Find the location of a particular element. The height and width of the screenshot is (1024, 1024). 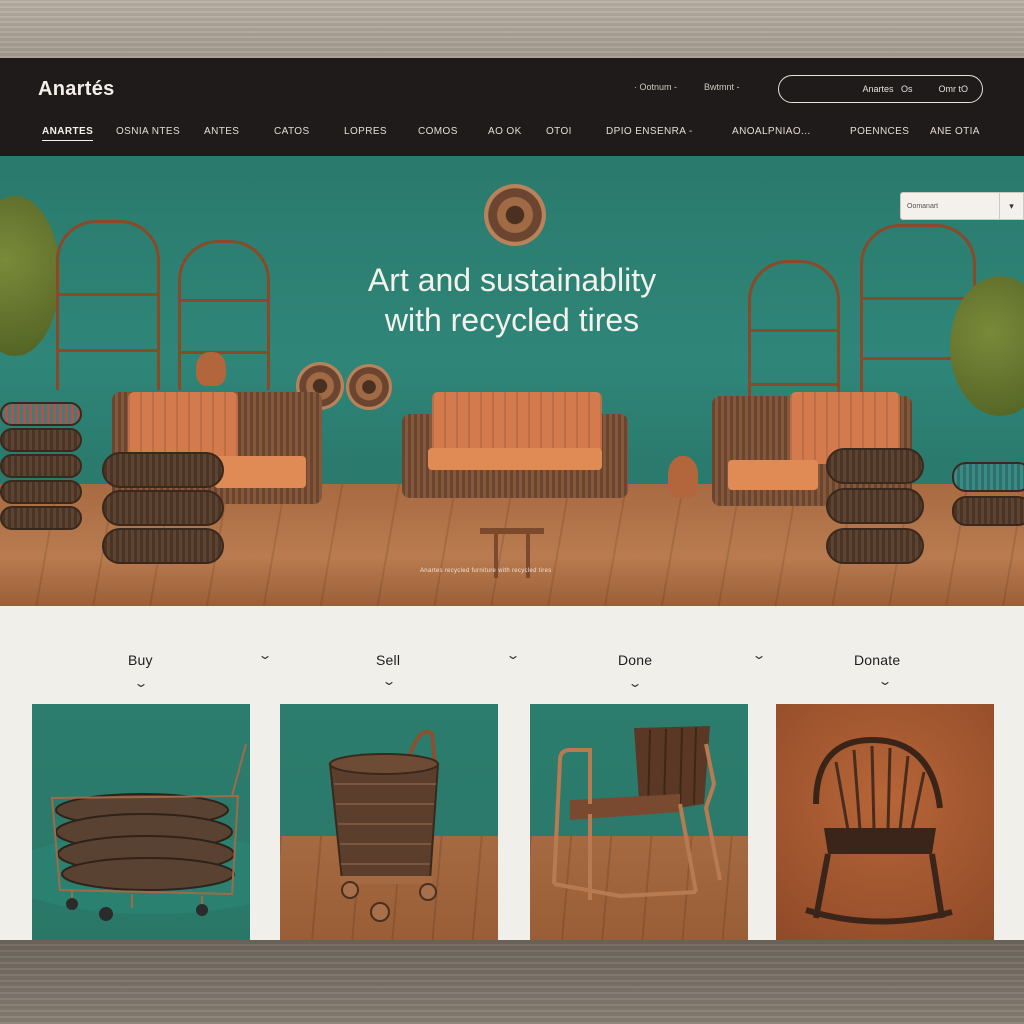

account-label: Anartes Os is located at coordinates (887, 89).